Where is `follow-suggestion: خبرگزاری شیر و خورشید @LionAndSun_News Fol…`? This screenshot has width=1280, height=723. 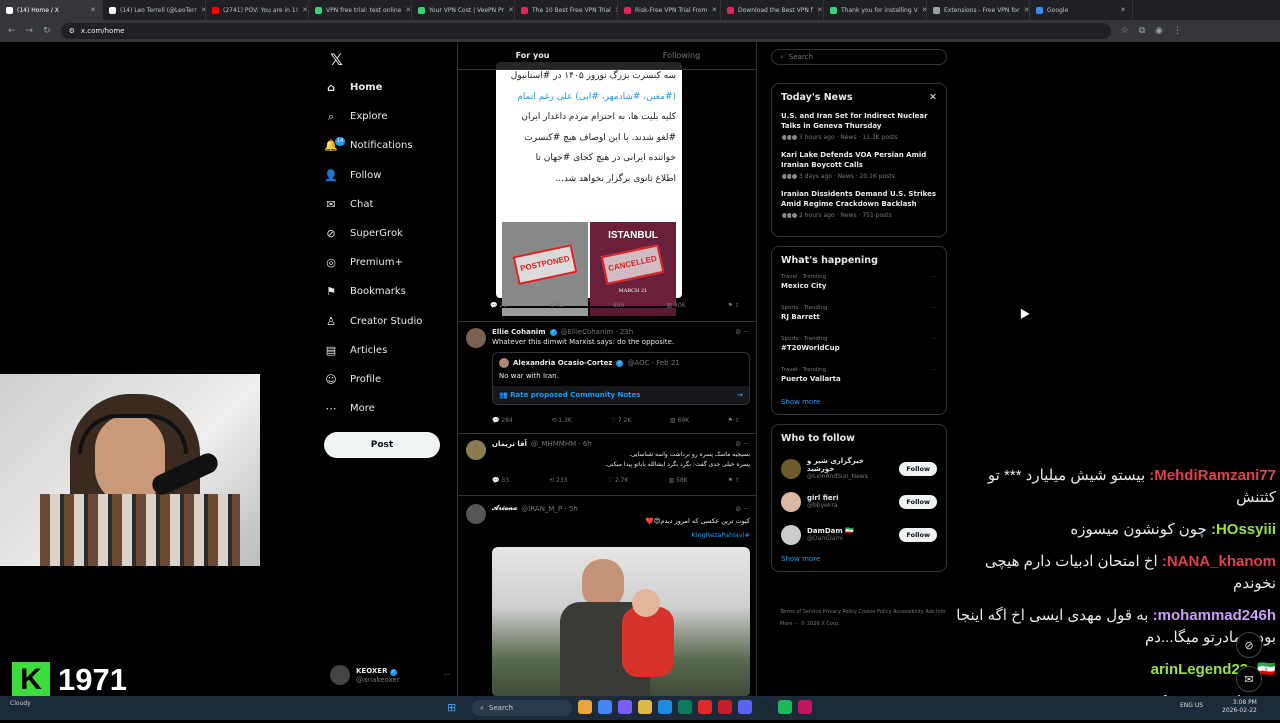 follow-suggestion: خبرگزاری شیر و خورشید @LionAndSun_News Fol… is located at coordinates (859, 468).